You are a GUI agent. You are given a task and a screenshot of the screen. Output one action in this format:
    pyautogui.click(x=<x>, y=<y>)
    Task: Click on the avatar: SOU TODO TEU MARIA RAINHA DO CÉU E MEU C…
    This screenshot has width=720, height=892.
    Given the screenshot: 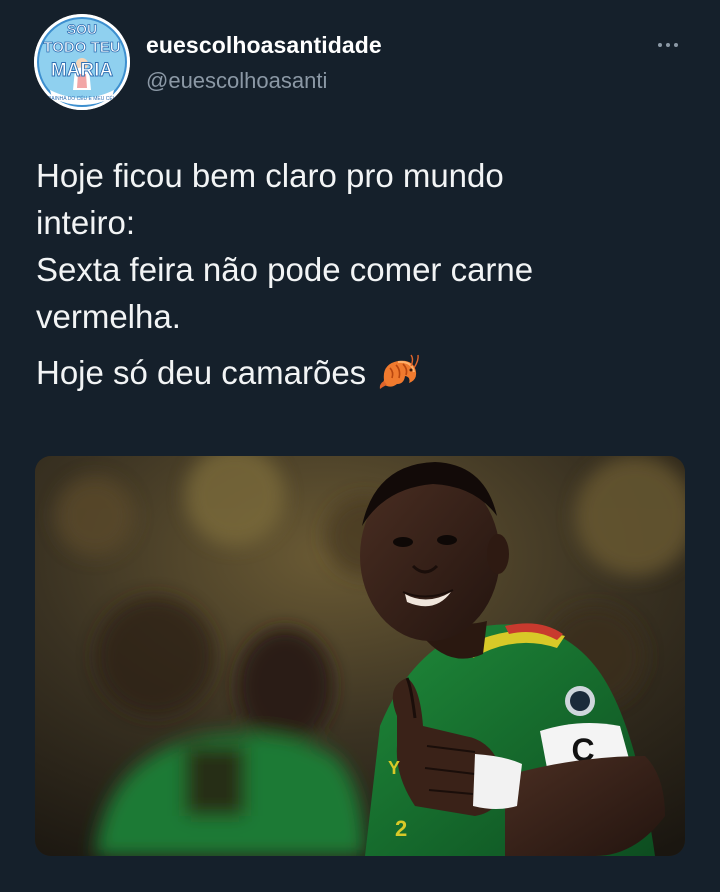 What is the action you would take?
    pyautogui.click(x=82, y=62)
    